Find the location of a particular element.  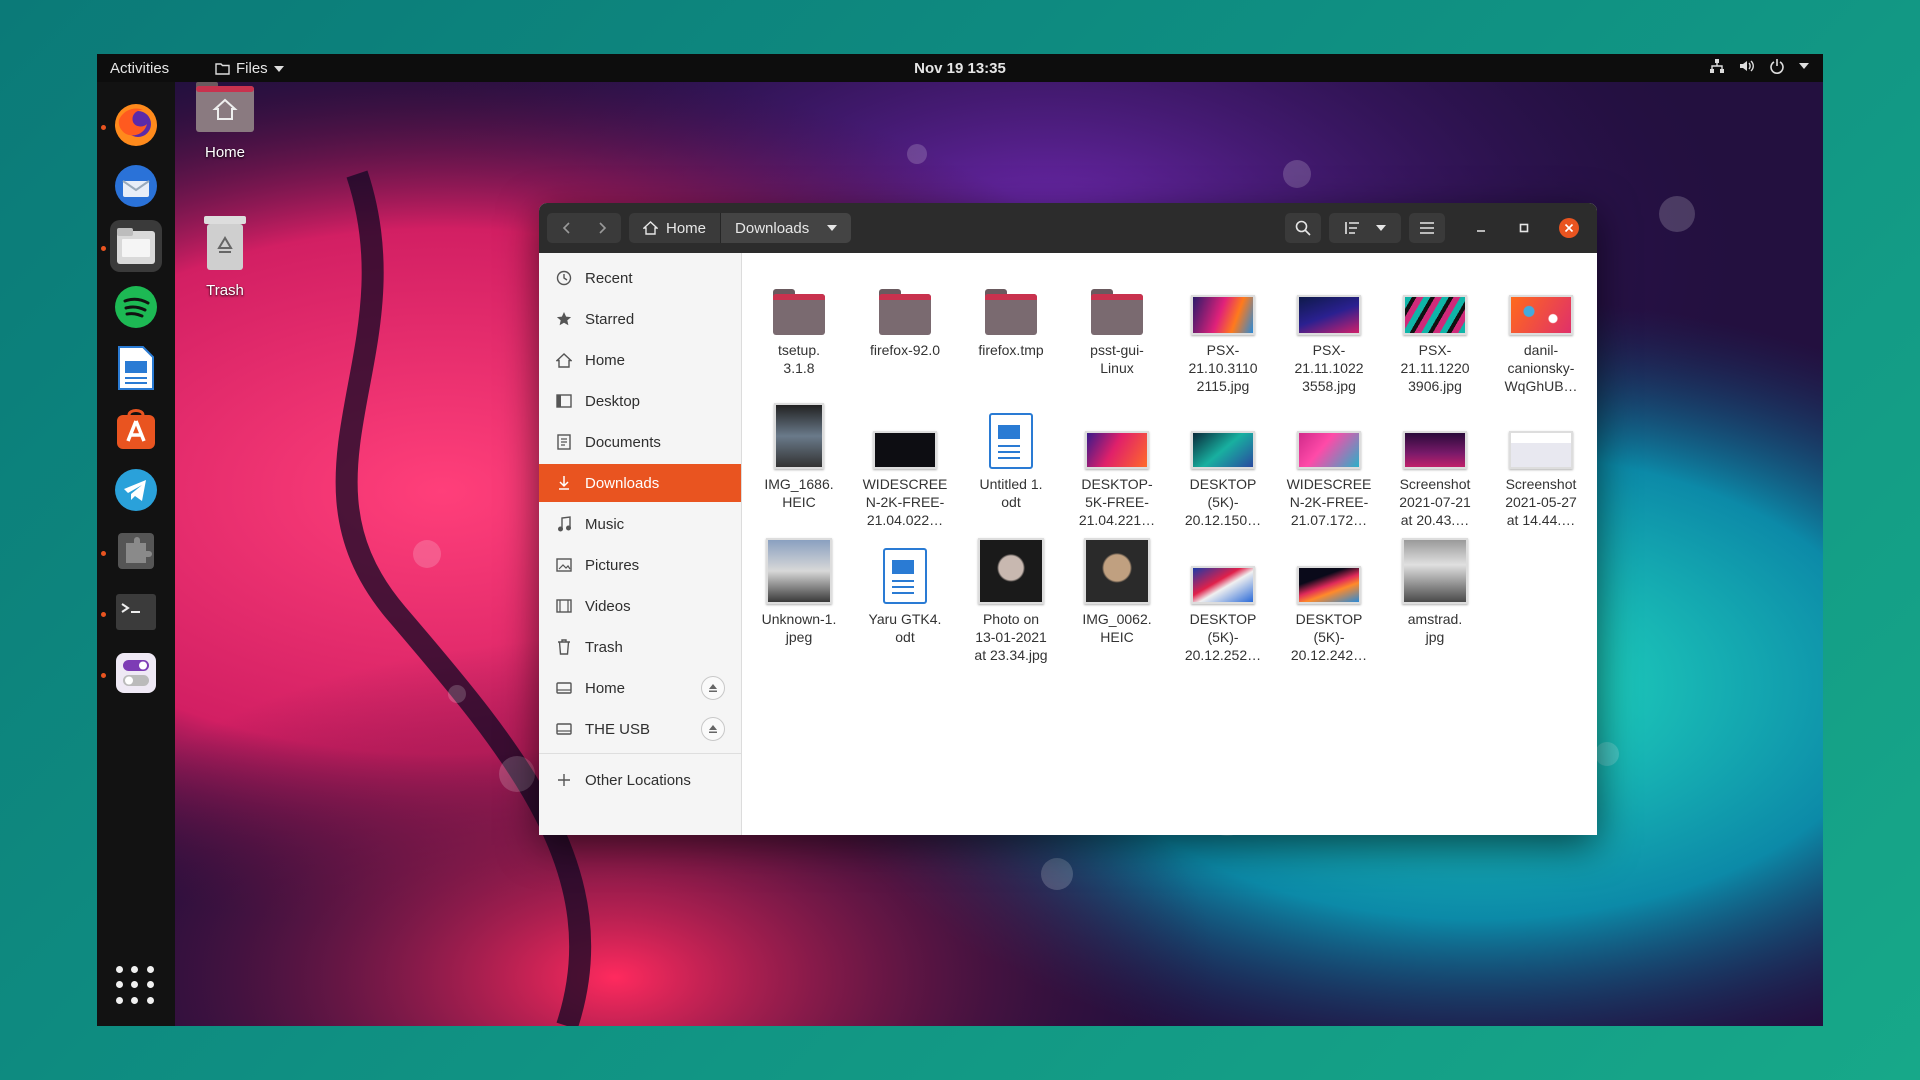

dock-spotify is located at coordinates (136, 307).